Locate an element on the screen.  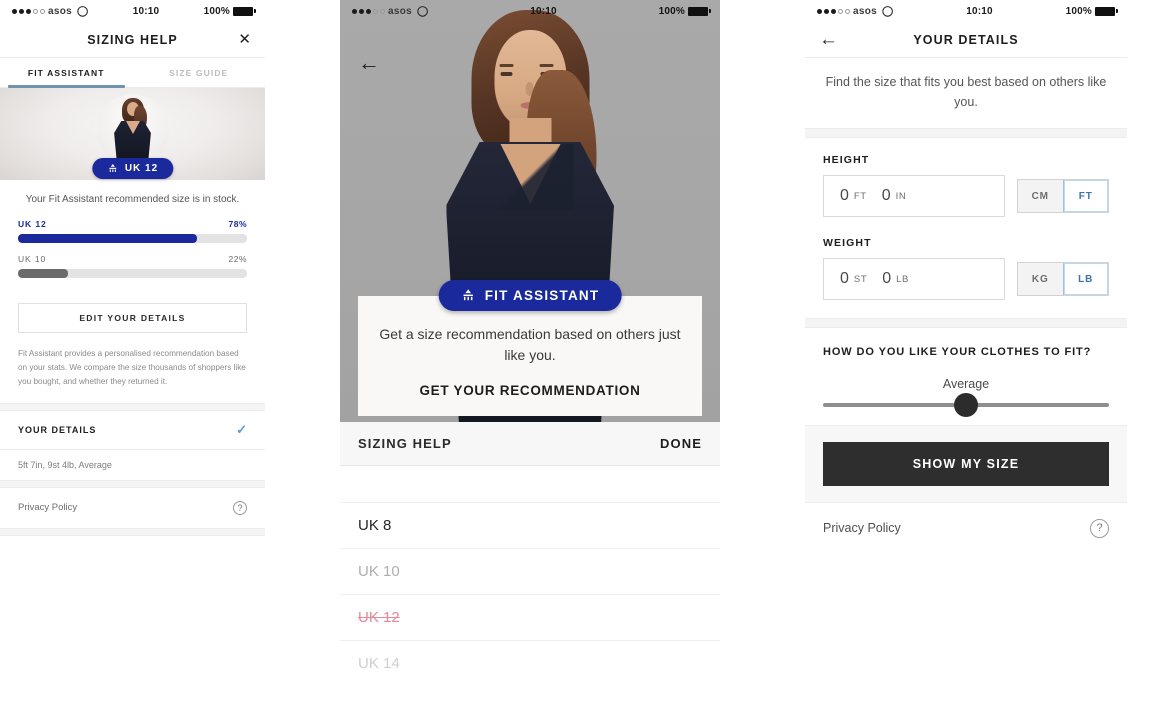
size-bar-label: UK 12 is located at coordinates (32, 224).